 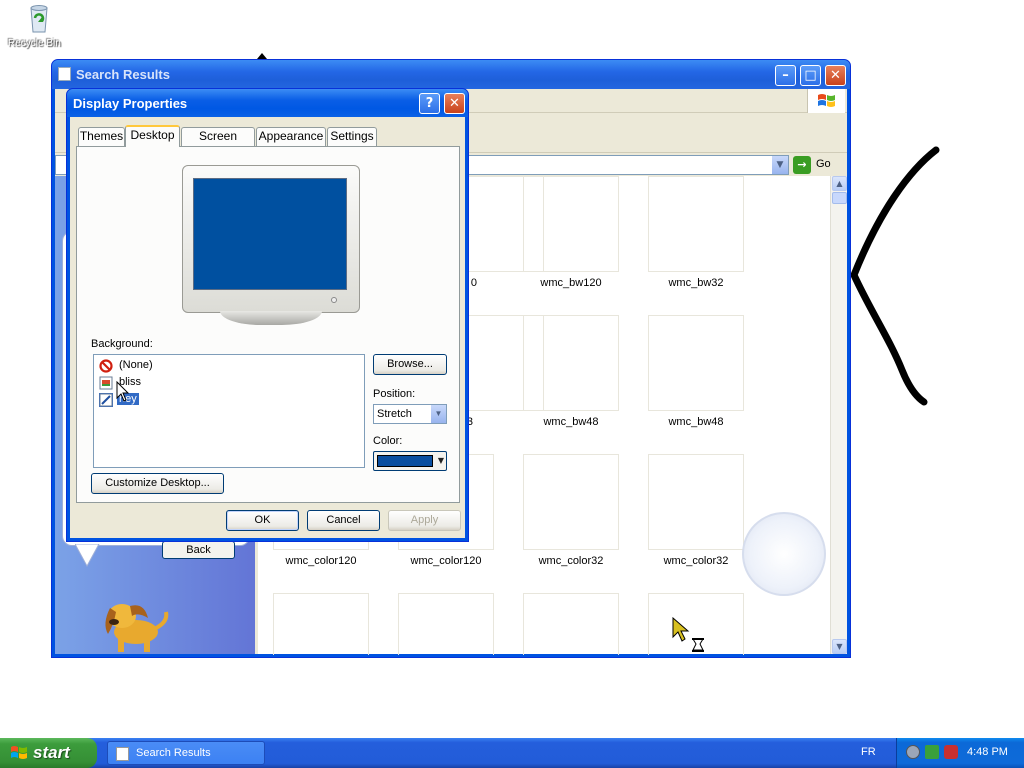 What do you see at coordinates (839, 198) in the screenshot?
I see `scroll-thumb` at bounding box center [839, 198].